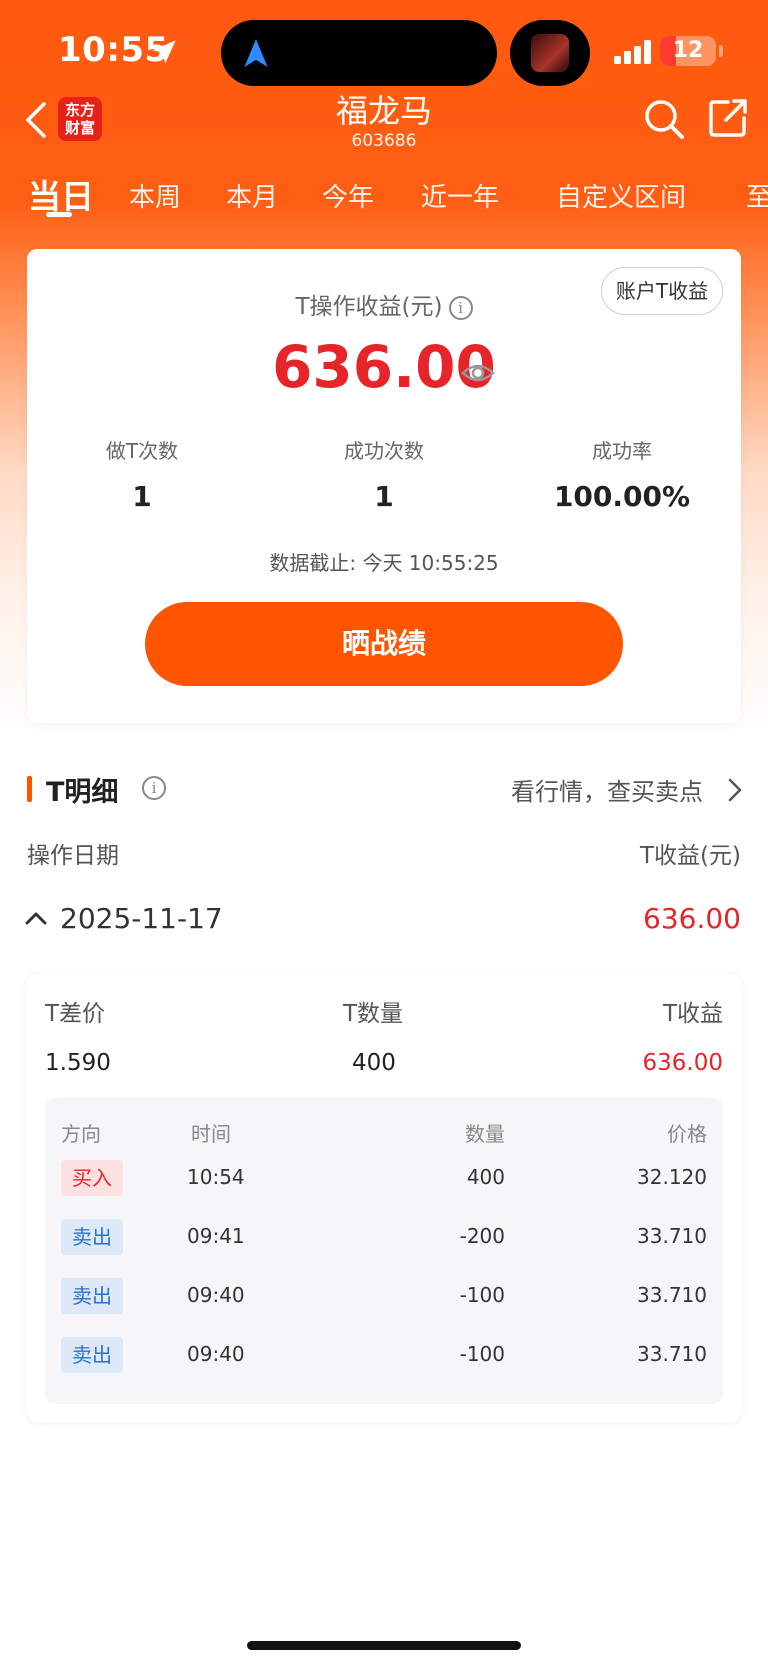  I want to click on tab-overflow: 至, so click(757, 195).